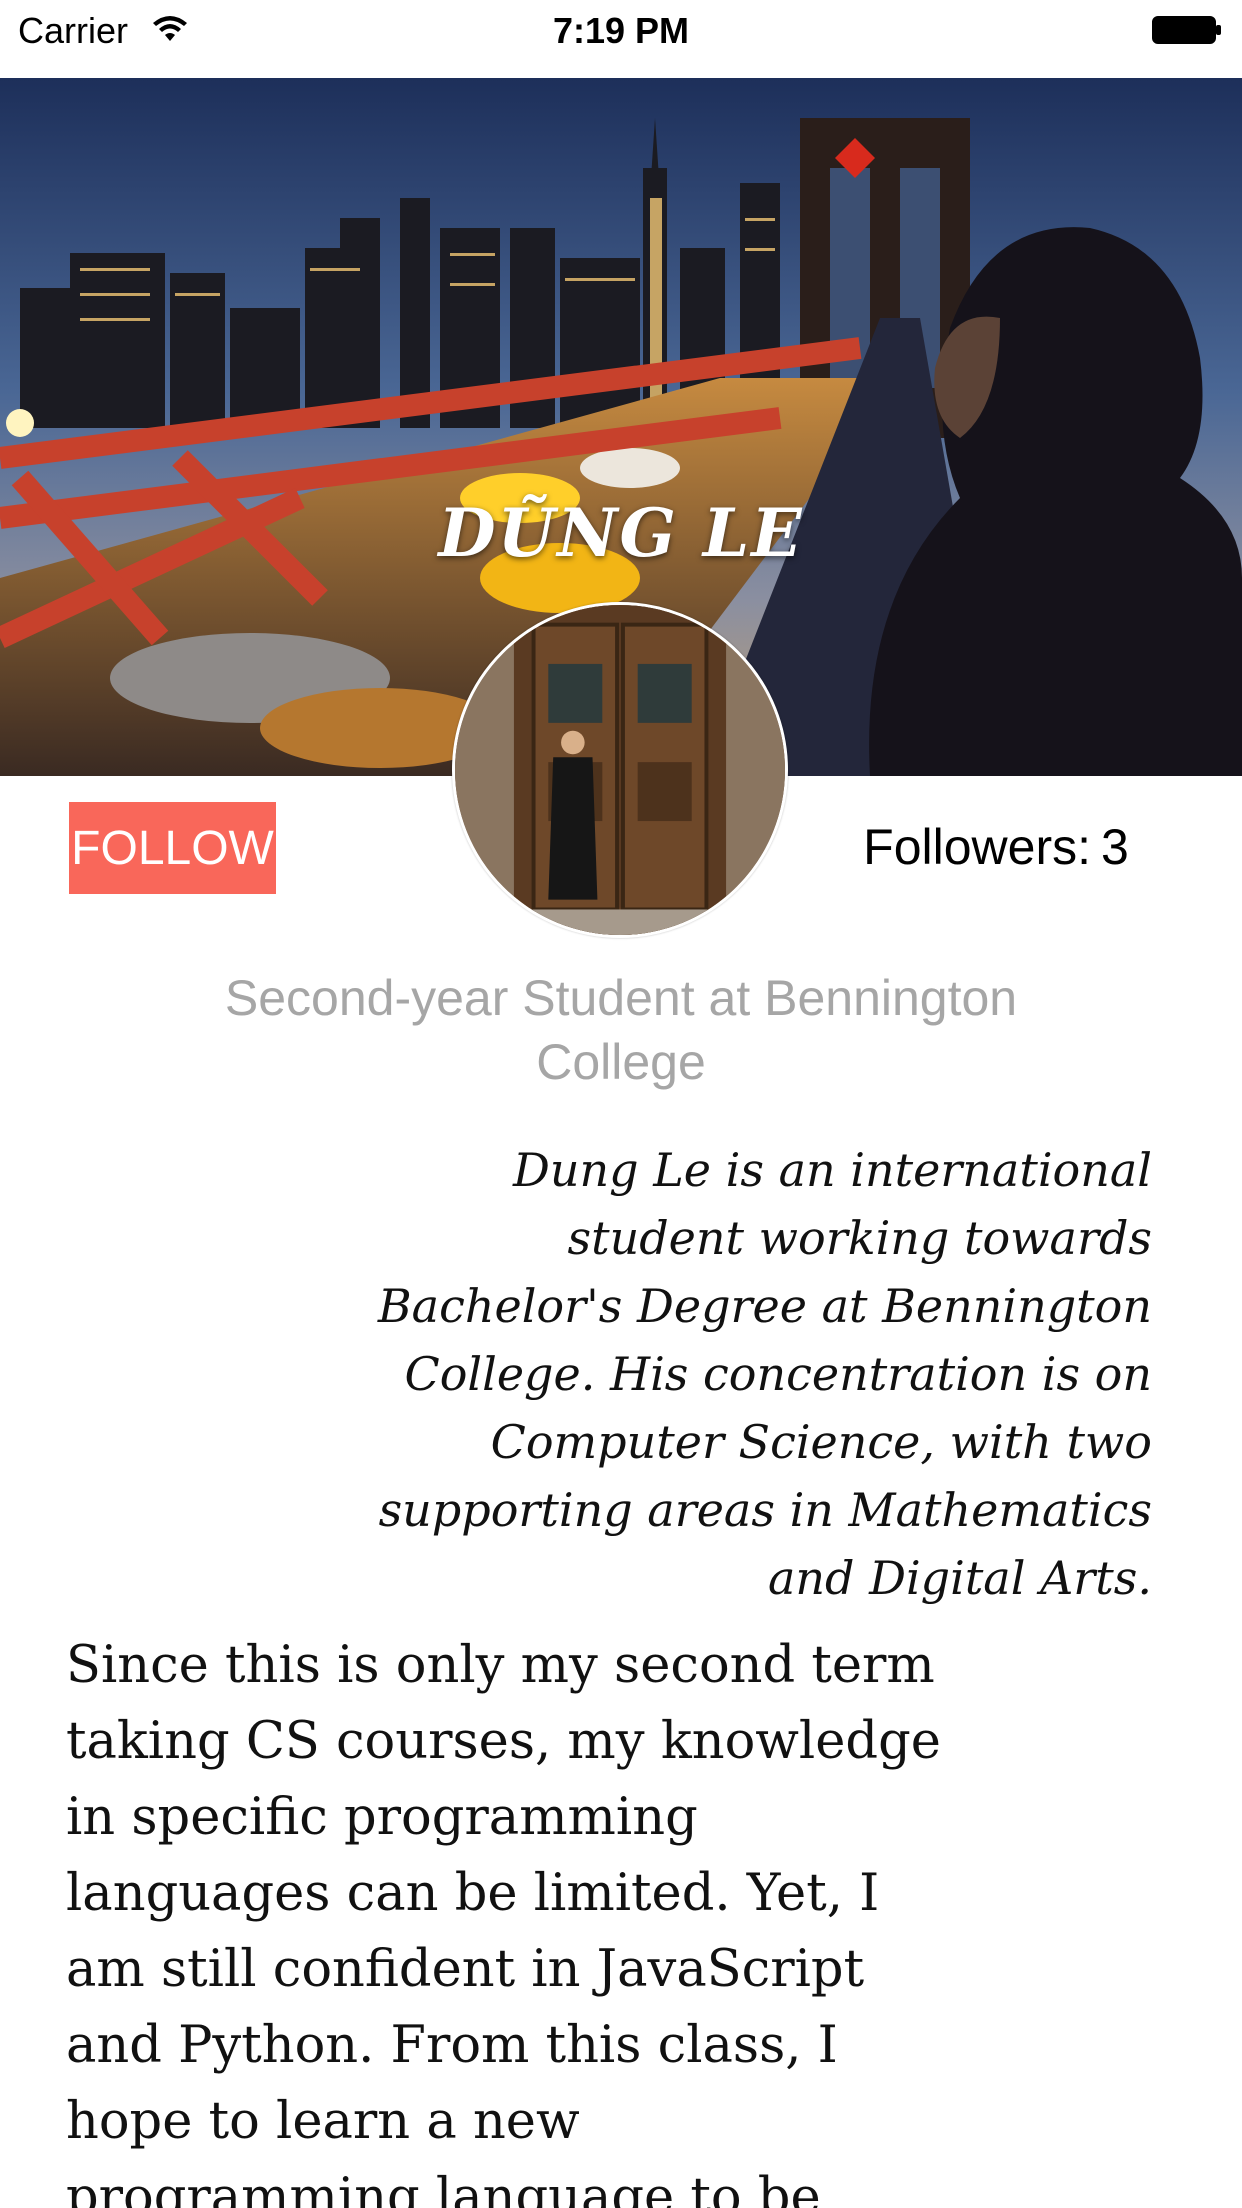 The image size is (1242, 2208). I want to click on clock-label: 7:19 PM, so click(621, 30).